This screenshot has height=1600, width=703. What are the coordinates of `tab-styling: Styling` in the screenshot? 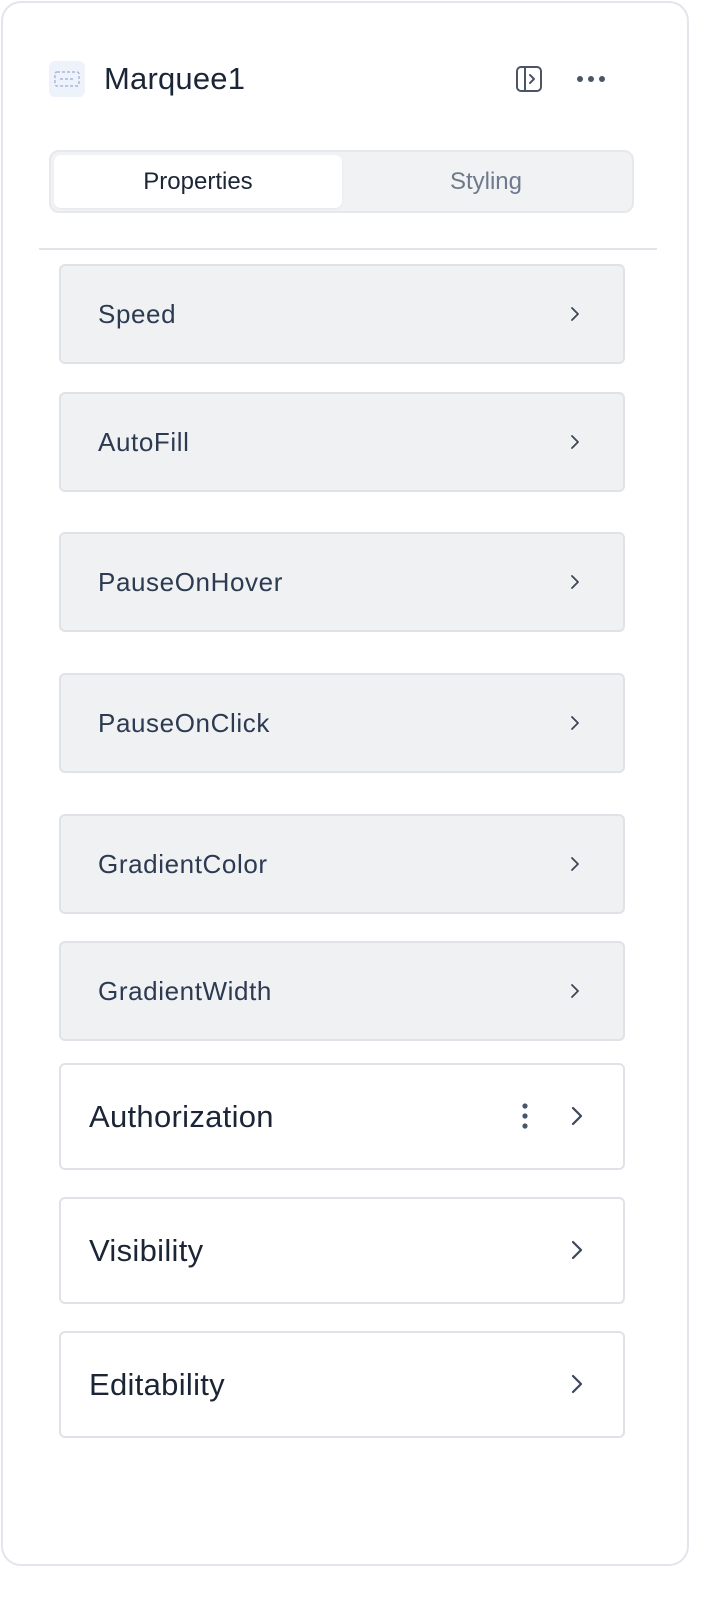 It's located at (486, 181).